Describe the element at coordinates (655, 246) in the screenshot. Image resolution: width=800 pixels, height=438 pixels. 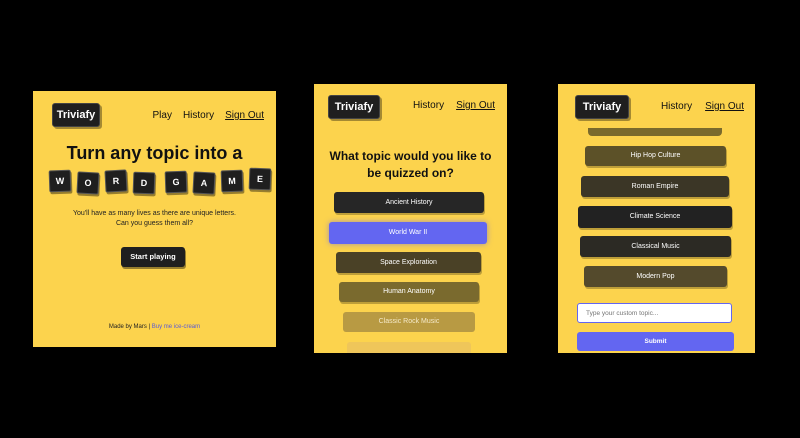
I see `topic-option: Classical Music` at that location.